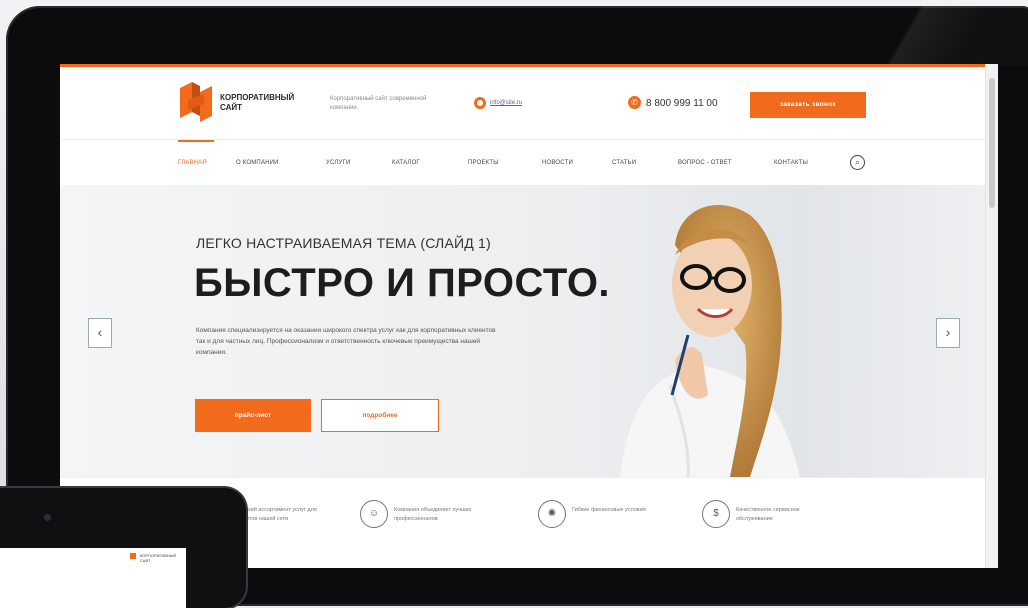 Image resolution: width=1028 pixels, height=608 pixels. What do you see at coordinates (374, 514) in the screenshot?
I see `team-icon: ☺` at bounding box center [374, 514].